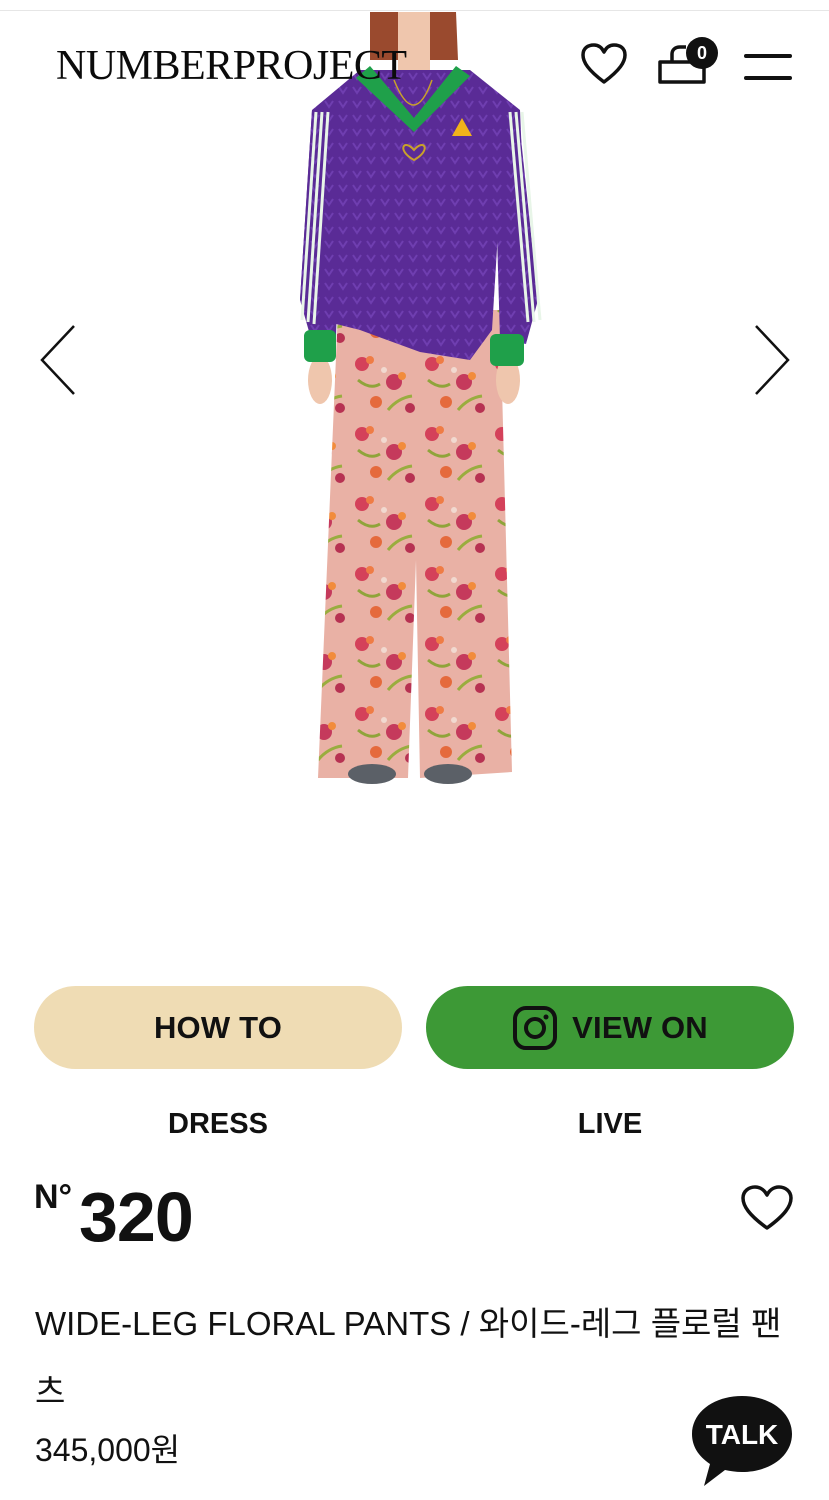 This screenshot has height=1500, width=829. I want to click on how-to-label: HOW TO, so click(218, 1027).